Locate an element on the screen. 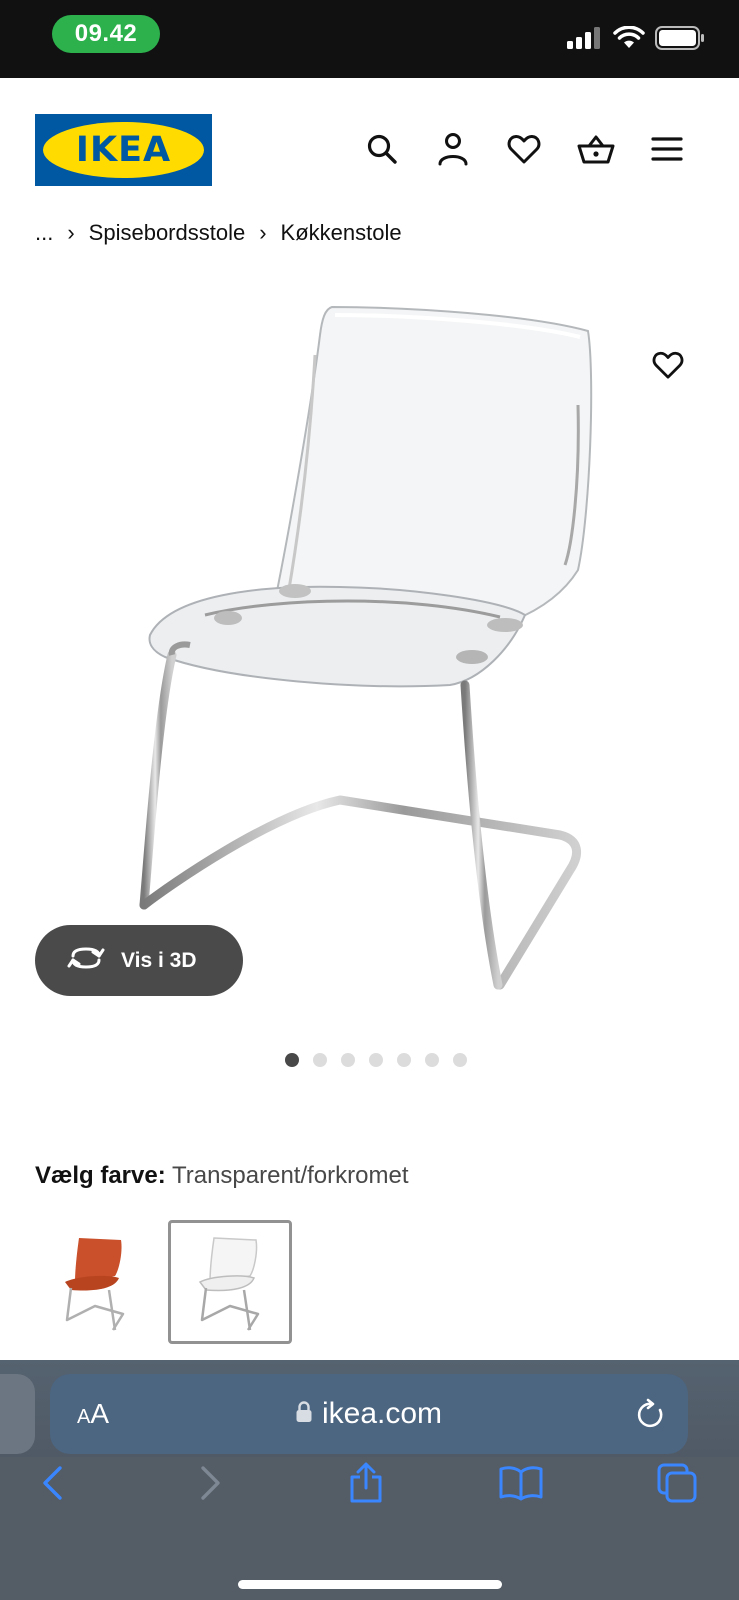 Image resolution: width=739 pixels, height=1600 pixels. account-icon is located at coordinates (453, 151).